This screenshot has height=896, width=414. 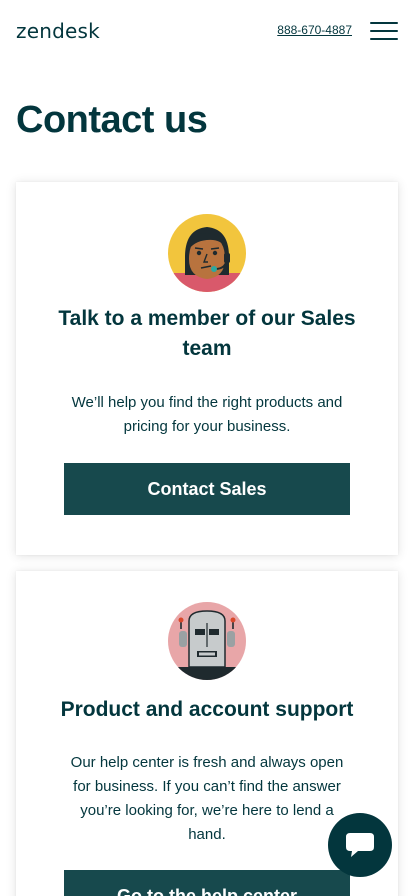 I want to click on chat-launcher-button, so click(x=360, y=845).